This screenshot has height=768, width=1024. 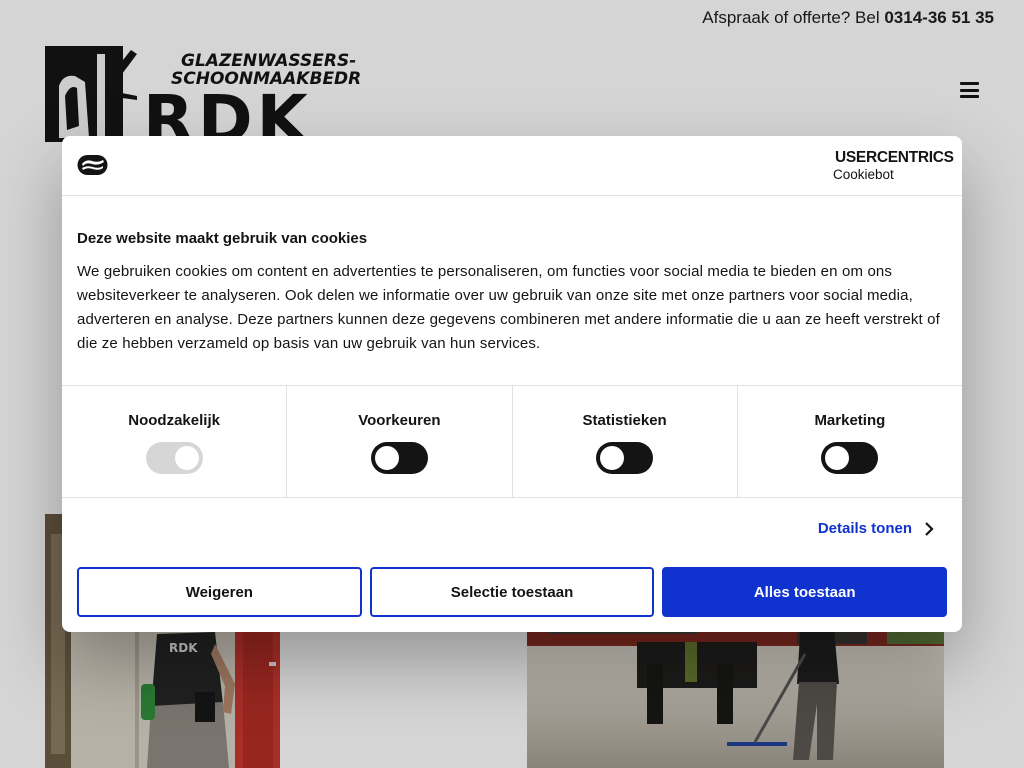 What do you see at coordinates (399, 420) in the screenshot?
I see `category-label-preferences: Voorkeuren` at bounding box center [399, 420].